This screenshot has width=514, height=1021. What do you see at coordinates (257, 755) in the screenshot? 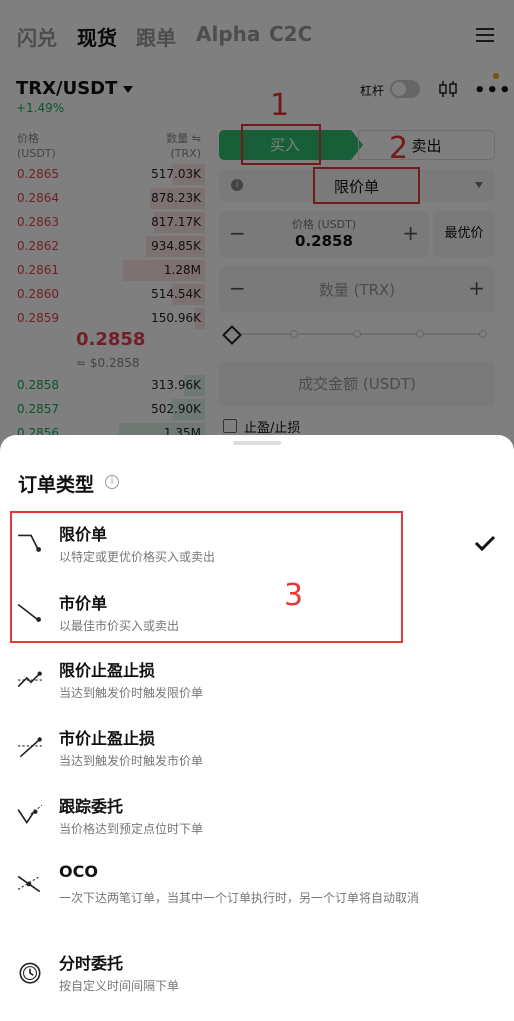
I see `order-type-option: 市价止盈止损当达到触发价时触发市价单` at bounding box center [257, 755].